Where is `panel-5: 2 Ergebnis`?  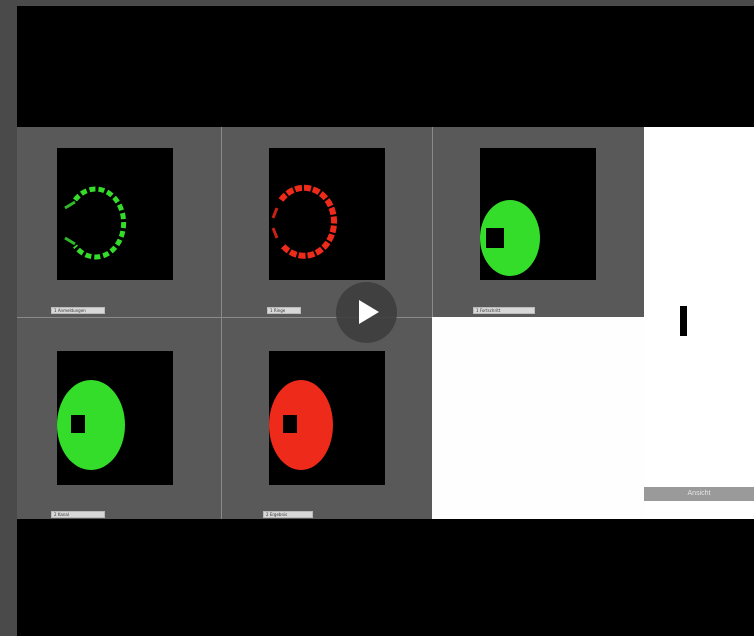 panel-5: 2 Ergebnis is located at coordinates (327, 418).